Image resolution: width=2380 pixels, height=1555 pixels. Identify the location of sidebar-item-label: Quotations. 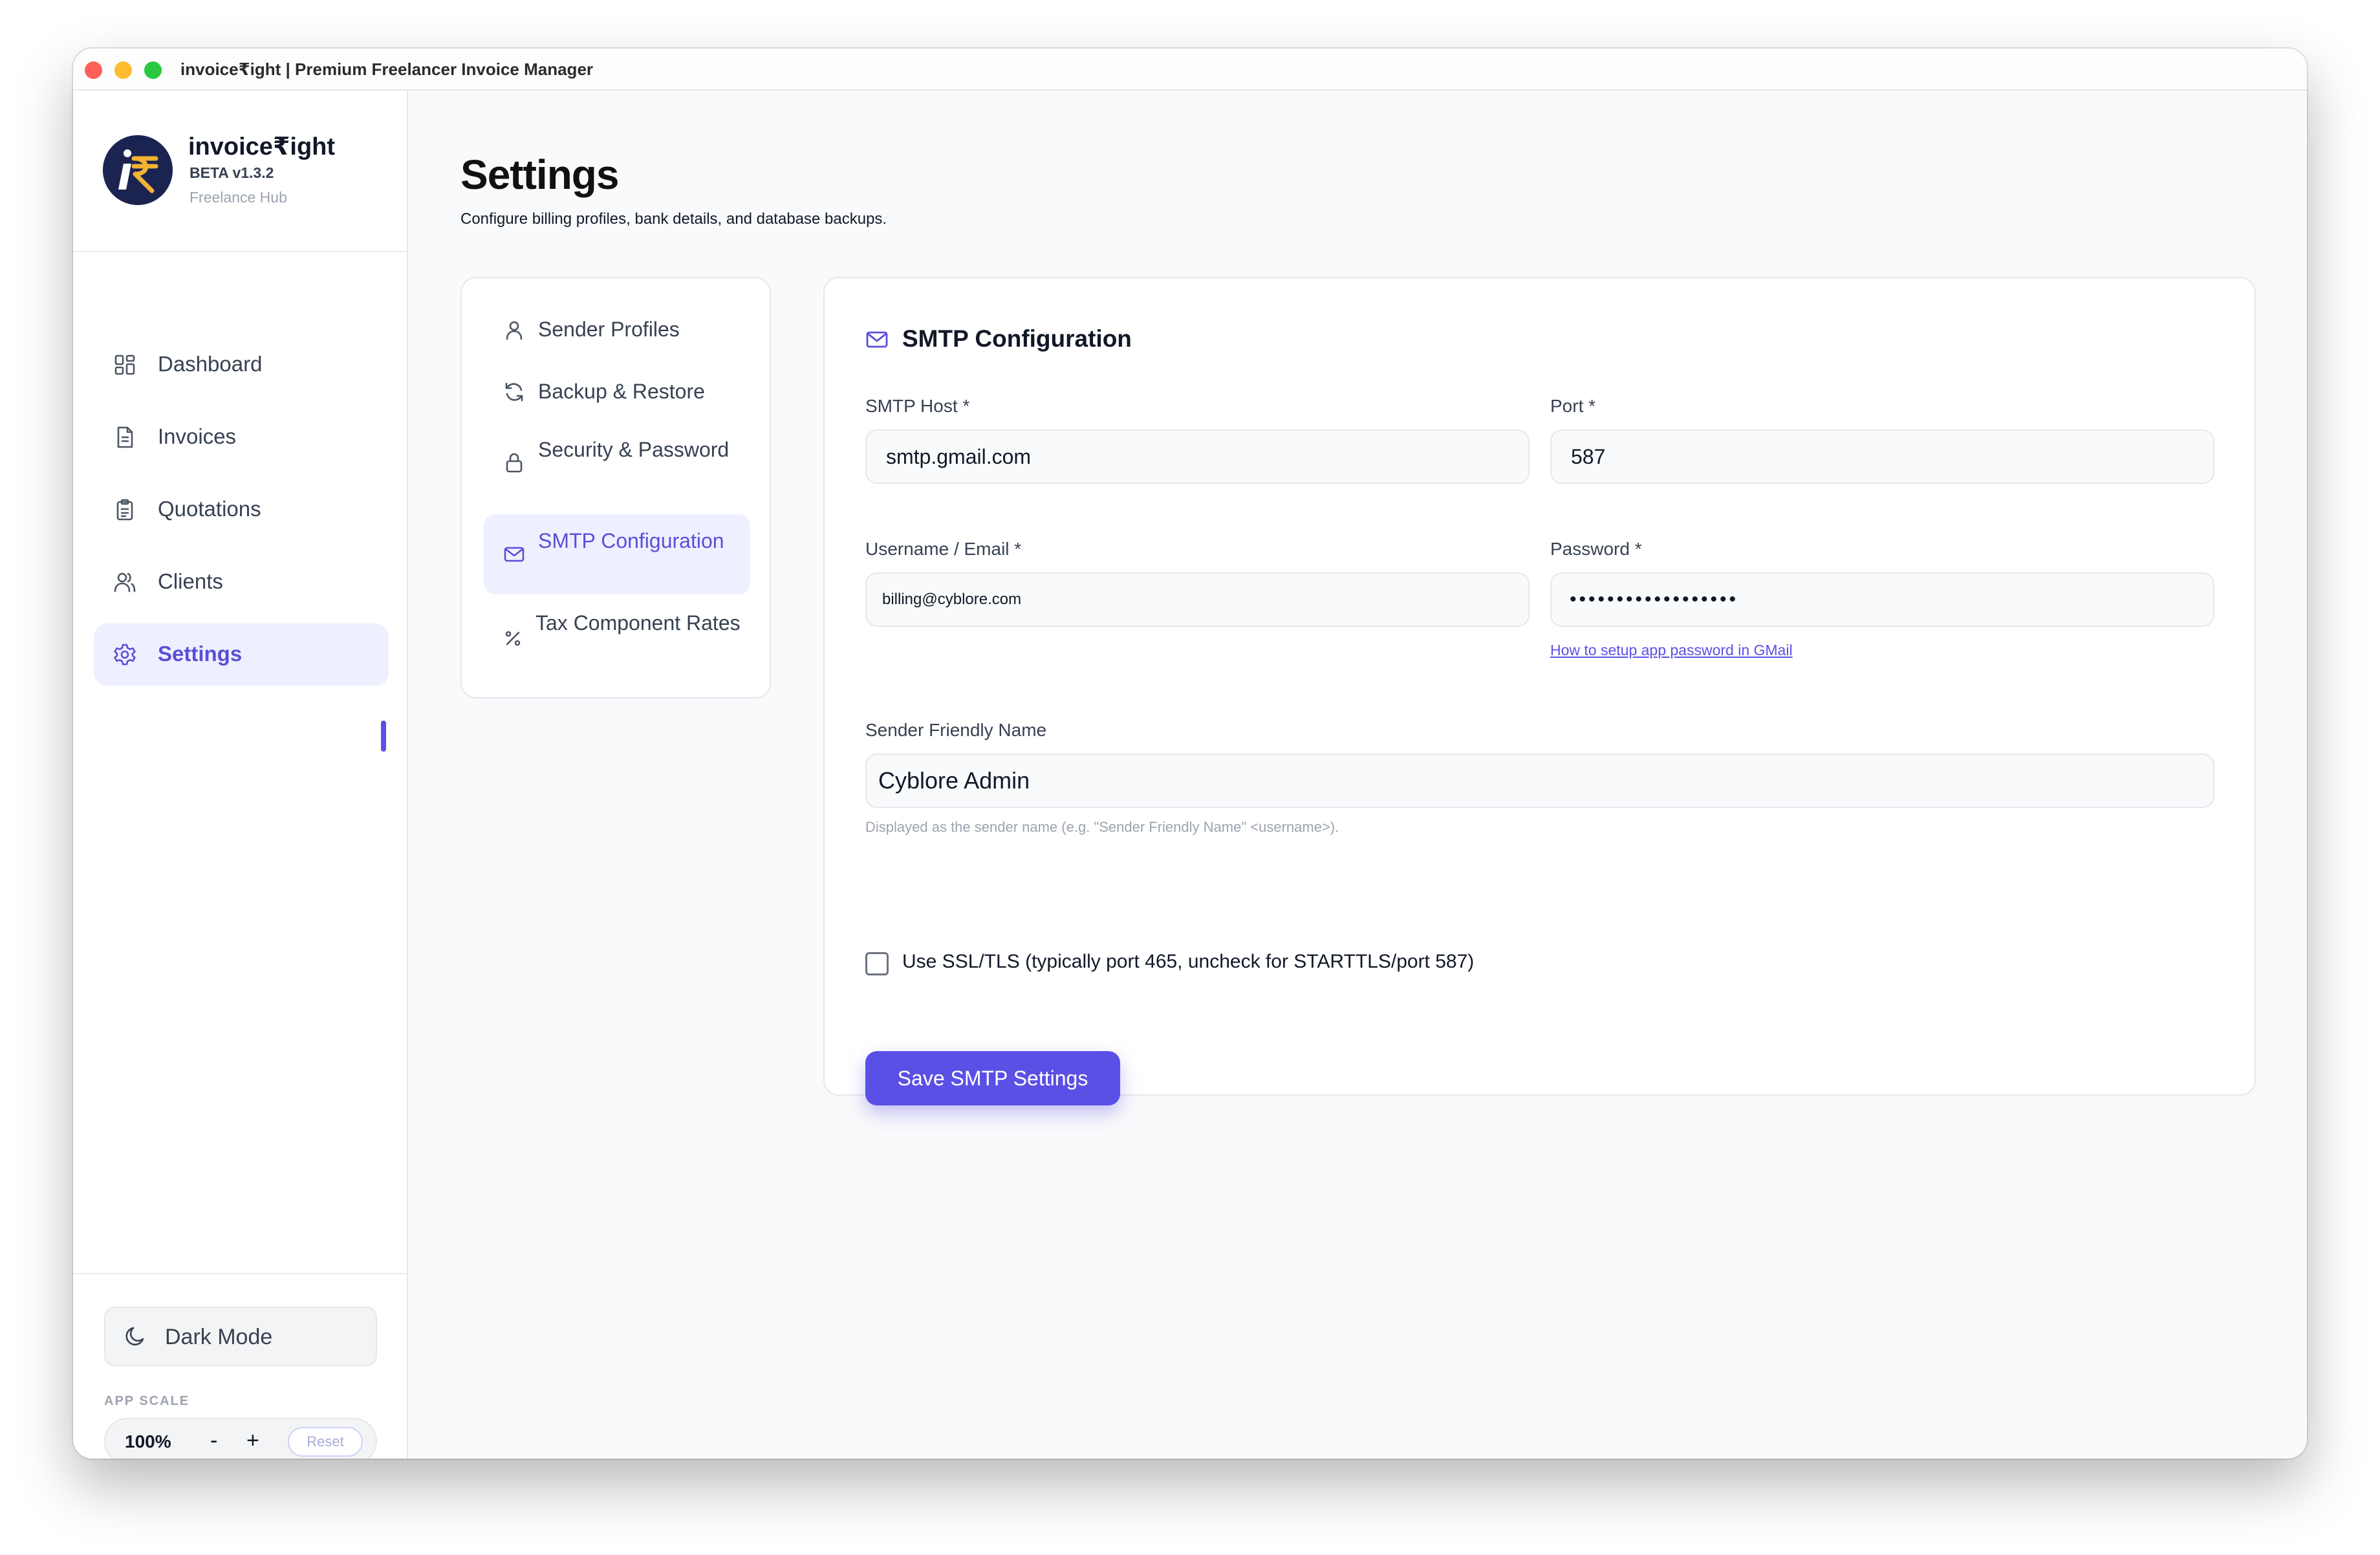
(209, 509).